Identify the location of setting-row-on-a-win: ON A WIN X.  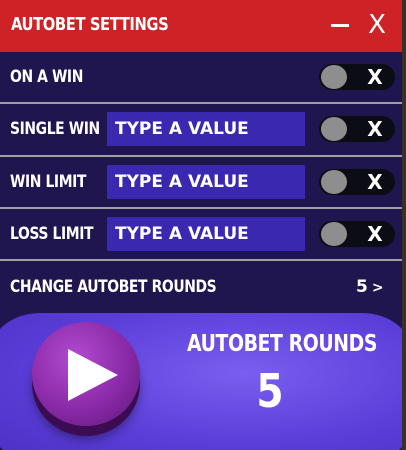
(201, 76).